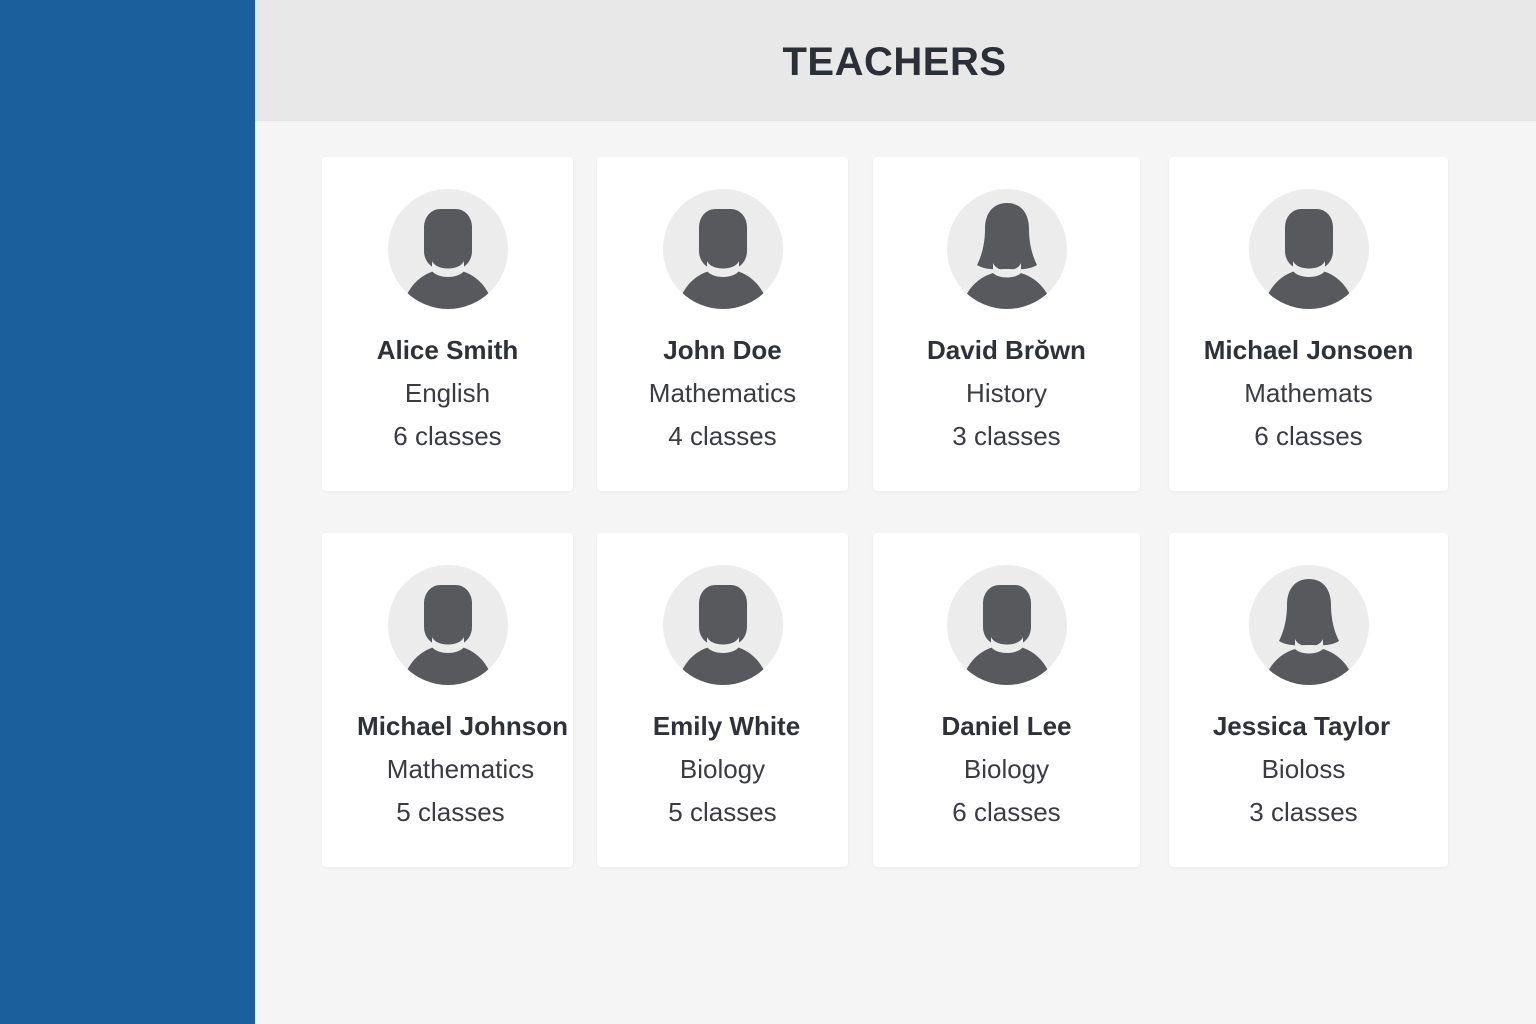 The width and height of the screenshot is (1536, 1024). I want to click on teacher-card: Alice Smith English 6 classes, so click(447, 324).